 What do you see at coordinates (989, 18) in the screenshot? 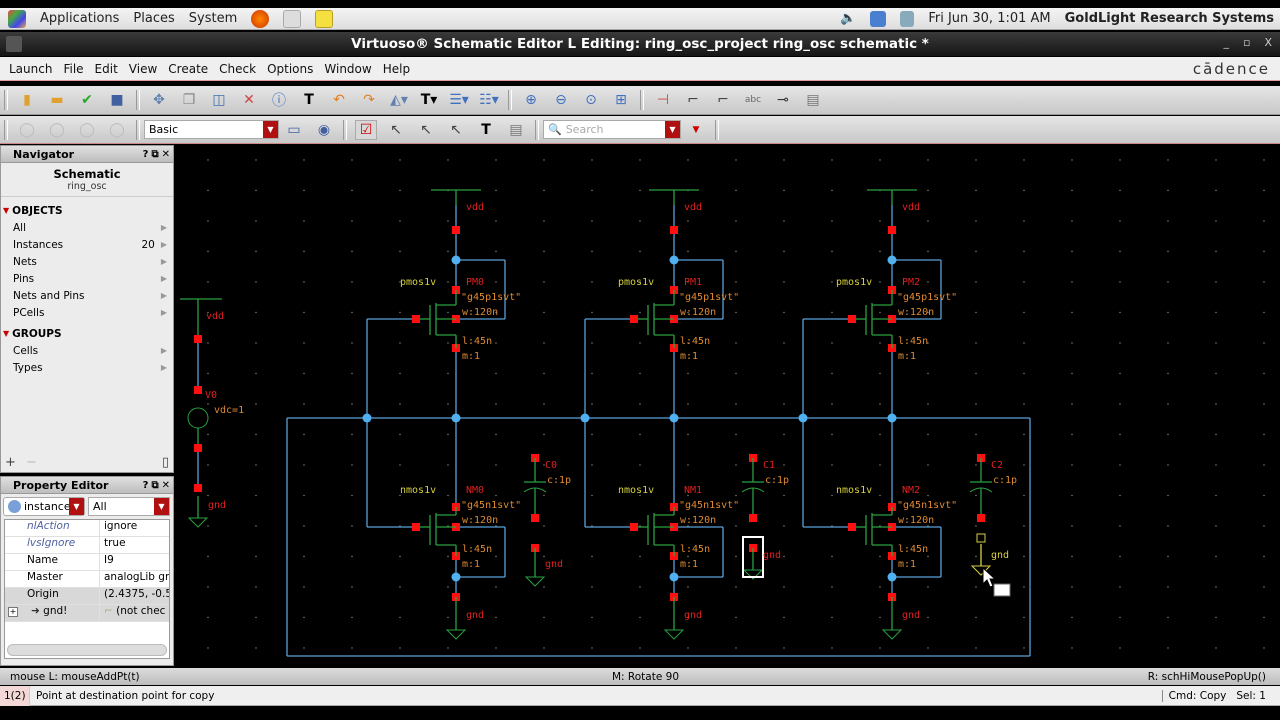
I see `clock: Fri Jun 30, 1:01 AM` at bounding box center [989, 18].